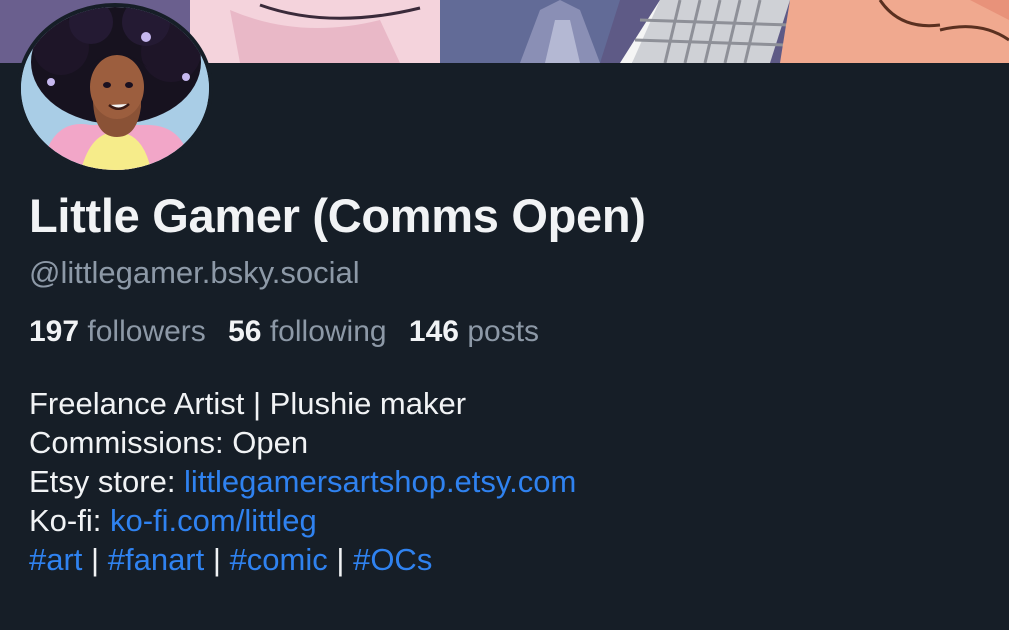 This screenshot has height=630, width=1009. Describe the element at coordinates (392, 559) in the screenshot. I see `hashtag-ocs: #OCs` at that location.